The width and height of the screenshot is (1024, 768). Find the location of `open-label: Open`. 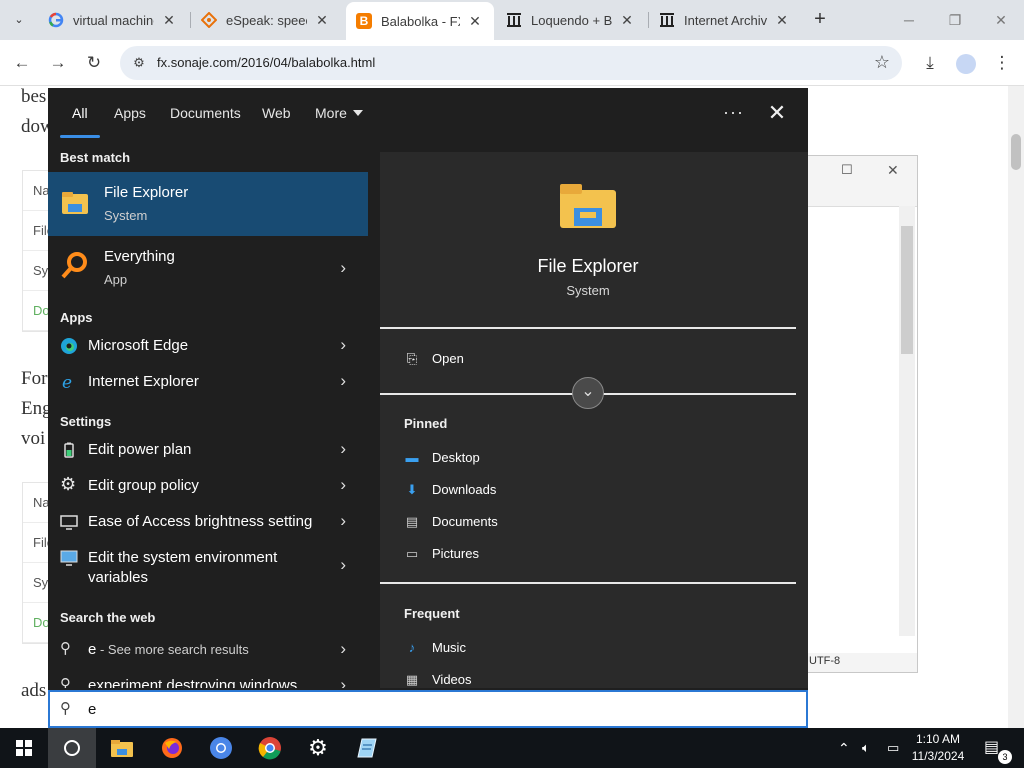

open-label: Open is located at coordinates (448, 358).